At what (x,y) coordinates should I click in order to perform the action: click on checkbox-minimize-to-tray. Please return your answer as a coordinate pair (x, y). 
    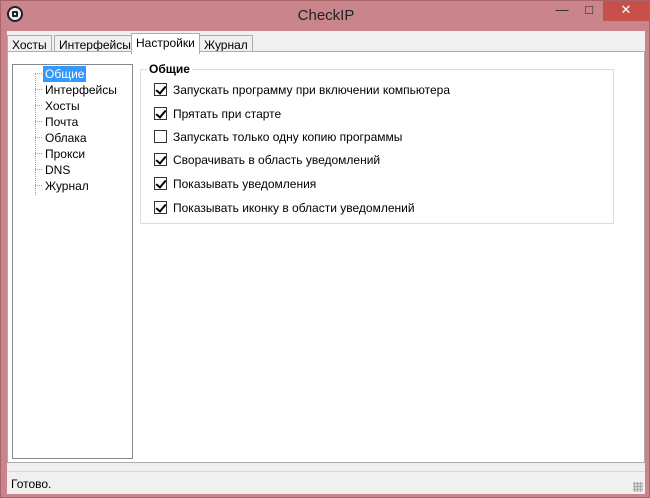
    Looking at the image, I should click on (160, 160).